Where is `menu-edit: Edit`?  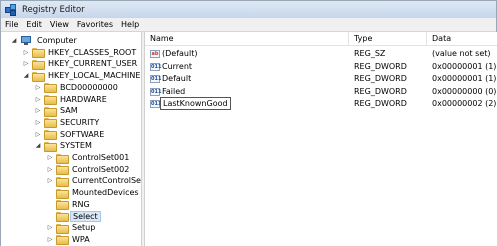
menu-edit: Edit is located at coordinates (34, 24).